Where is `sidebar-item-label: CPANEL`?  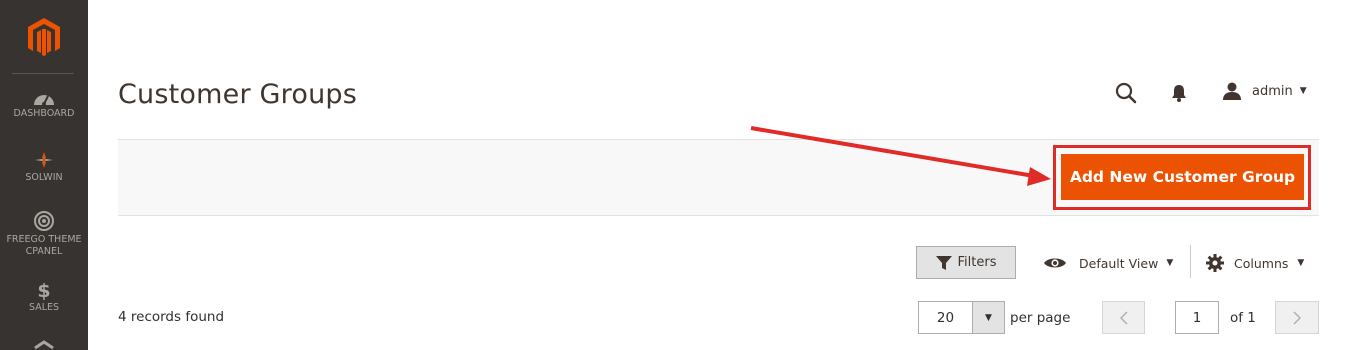 sidebar-item-label: CPANEL is located at coordinates (44, 251).